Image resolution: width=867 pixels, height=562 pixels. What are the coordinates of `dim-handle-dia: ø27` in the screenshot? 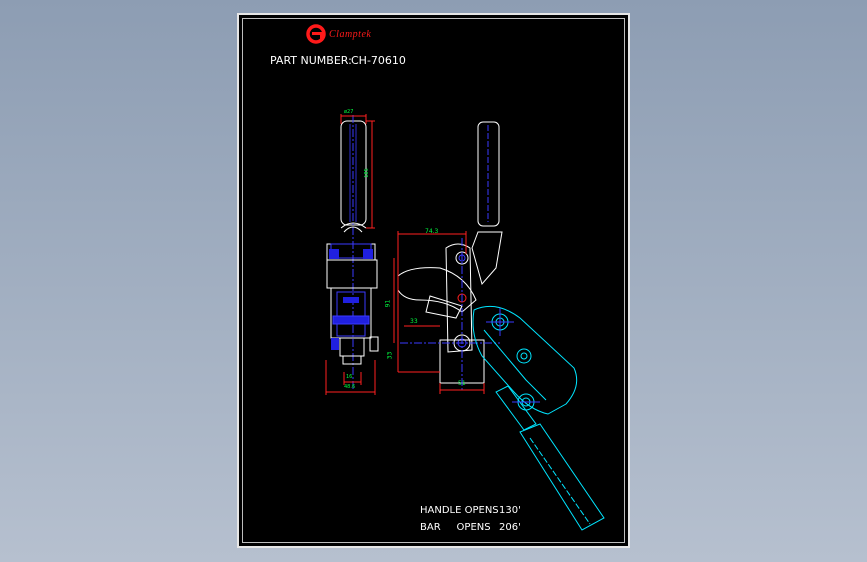 It's located at (349, 112).